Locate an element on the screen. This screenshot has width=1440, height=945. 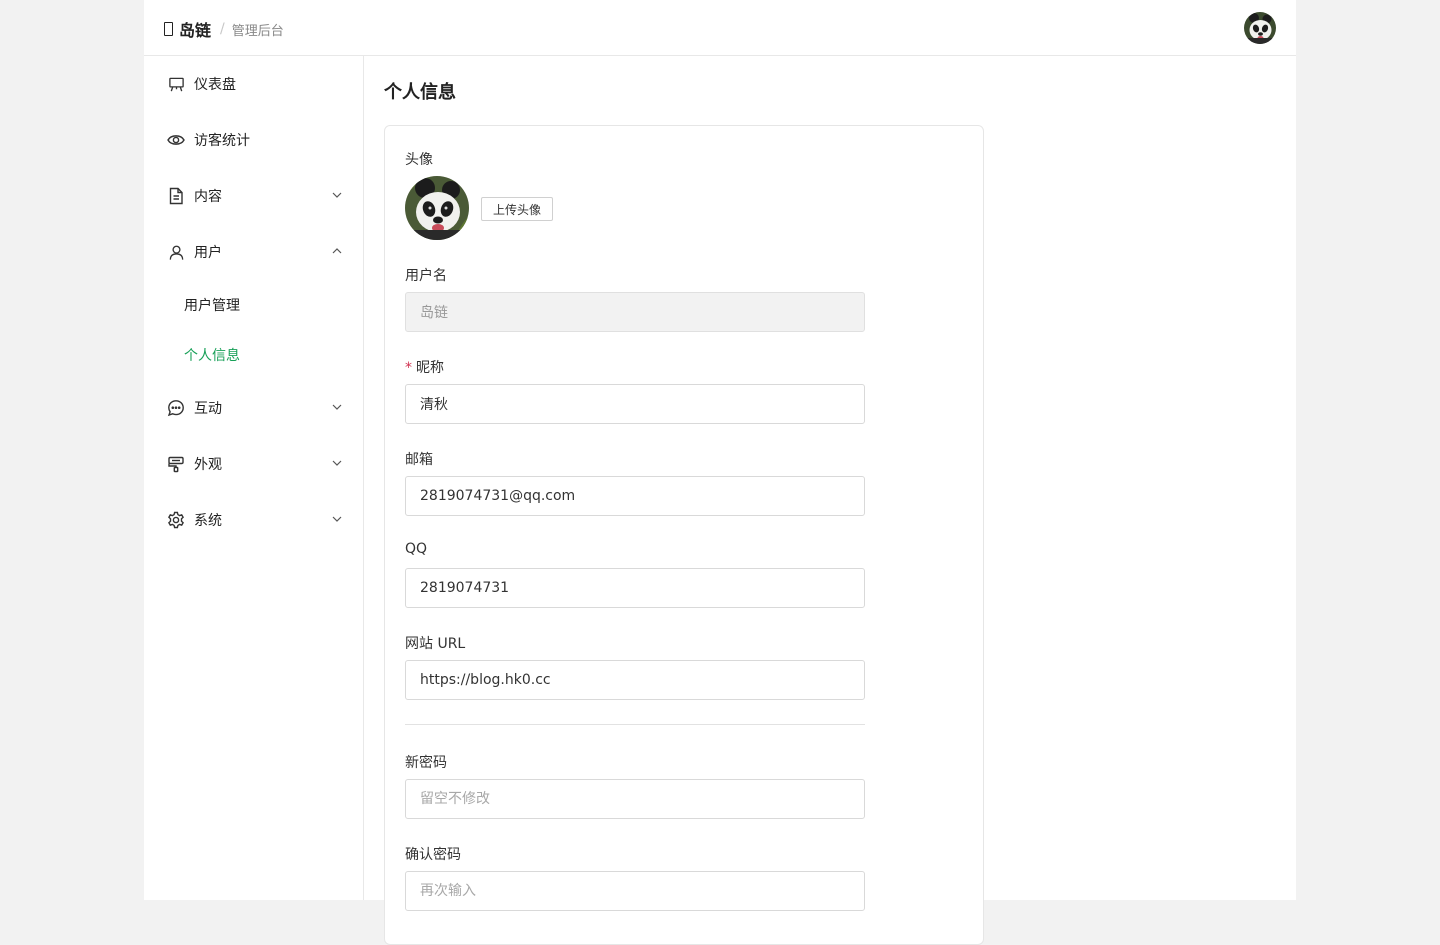
confirm-password-label: 确认密码 is located at coordinates (433, 855).